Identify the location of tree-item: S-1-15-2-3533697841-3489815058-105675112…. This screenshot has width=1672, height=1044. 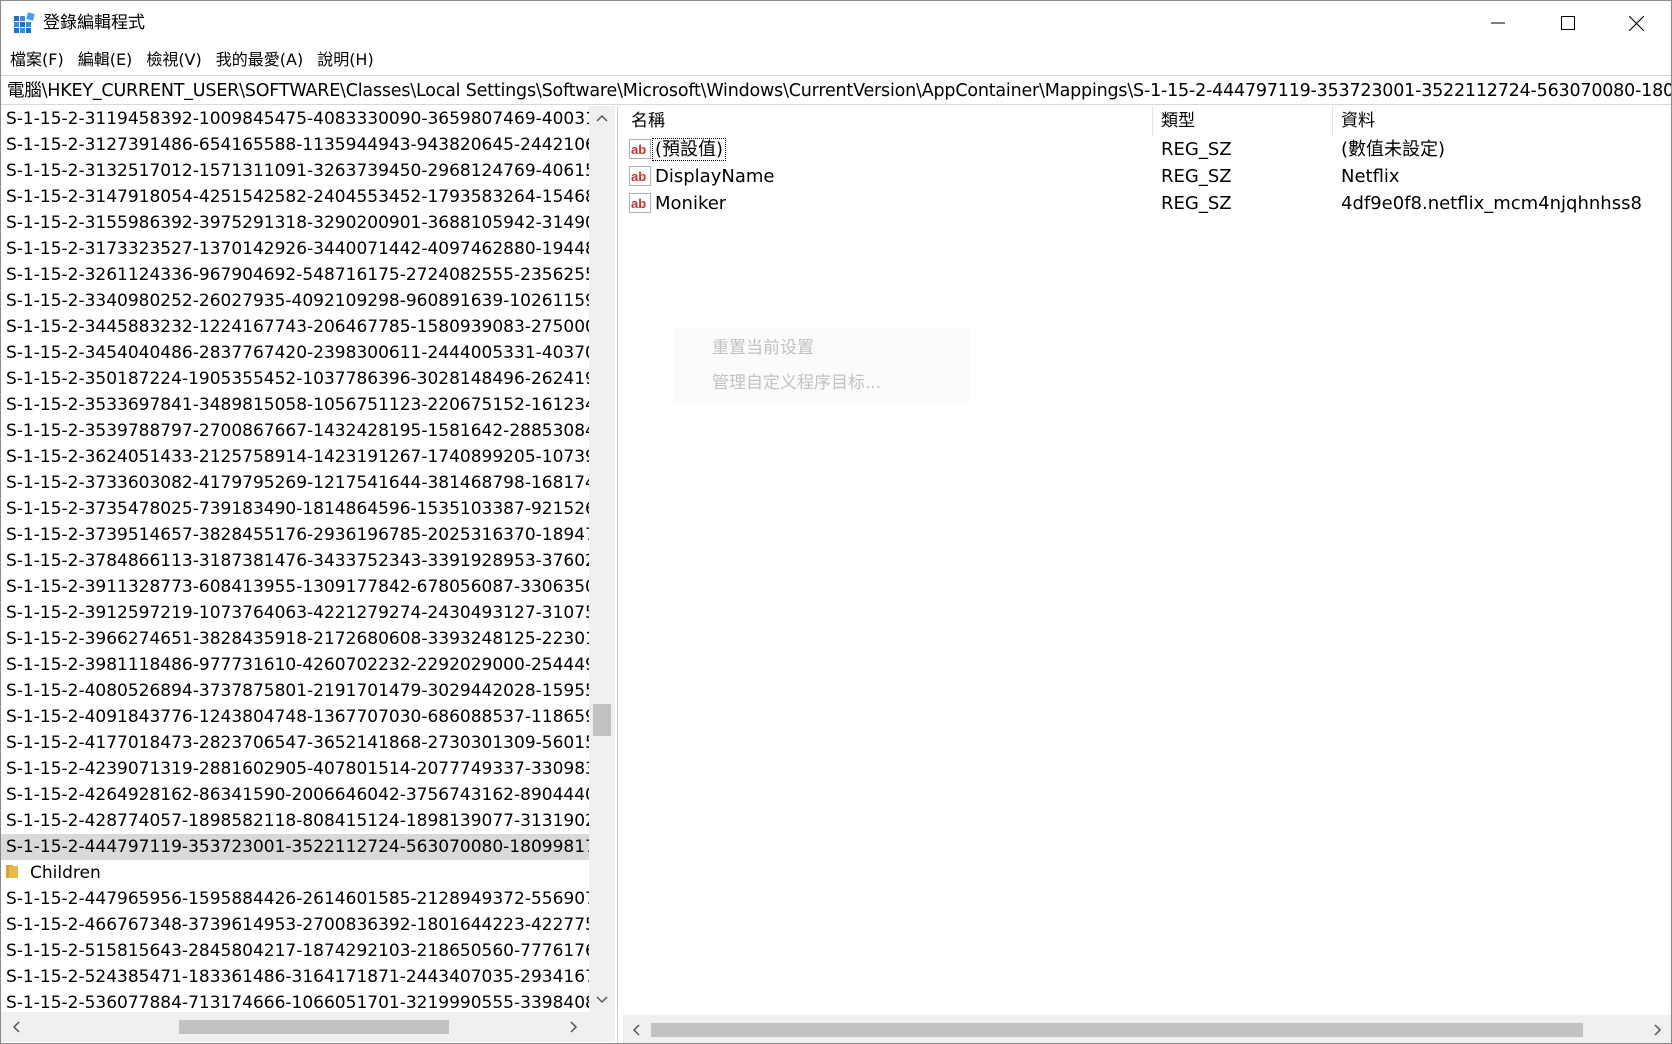
(295, 405).